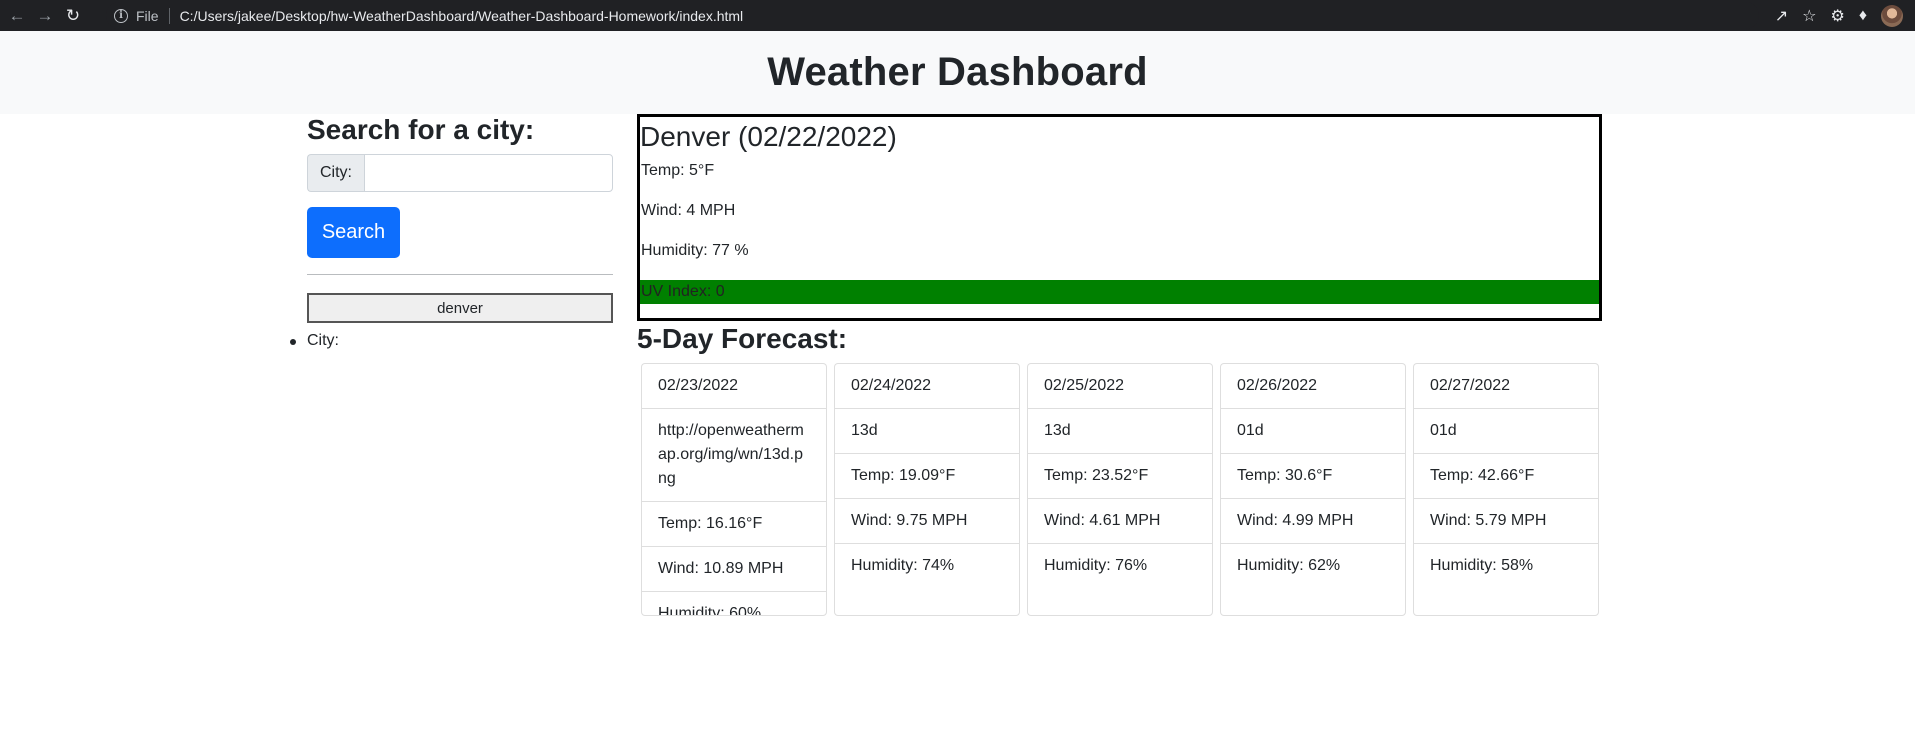 This screenshot has height=750, width=1915. I want to click on forecast-wind: Wind: 4.99 MPH, so click(1313, 521).